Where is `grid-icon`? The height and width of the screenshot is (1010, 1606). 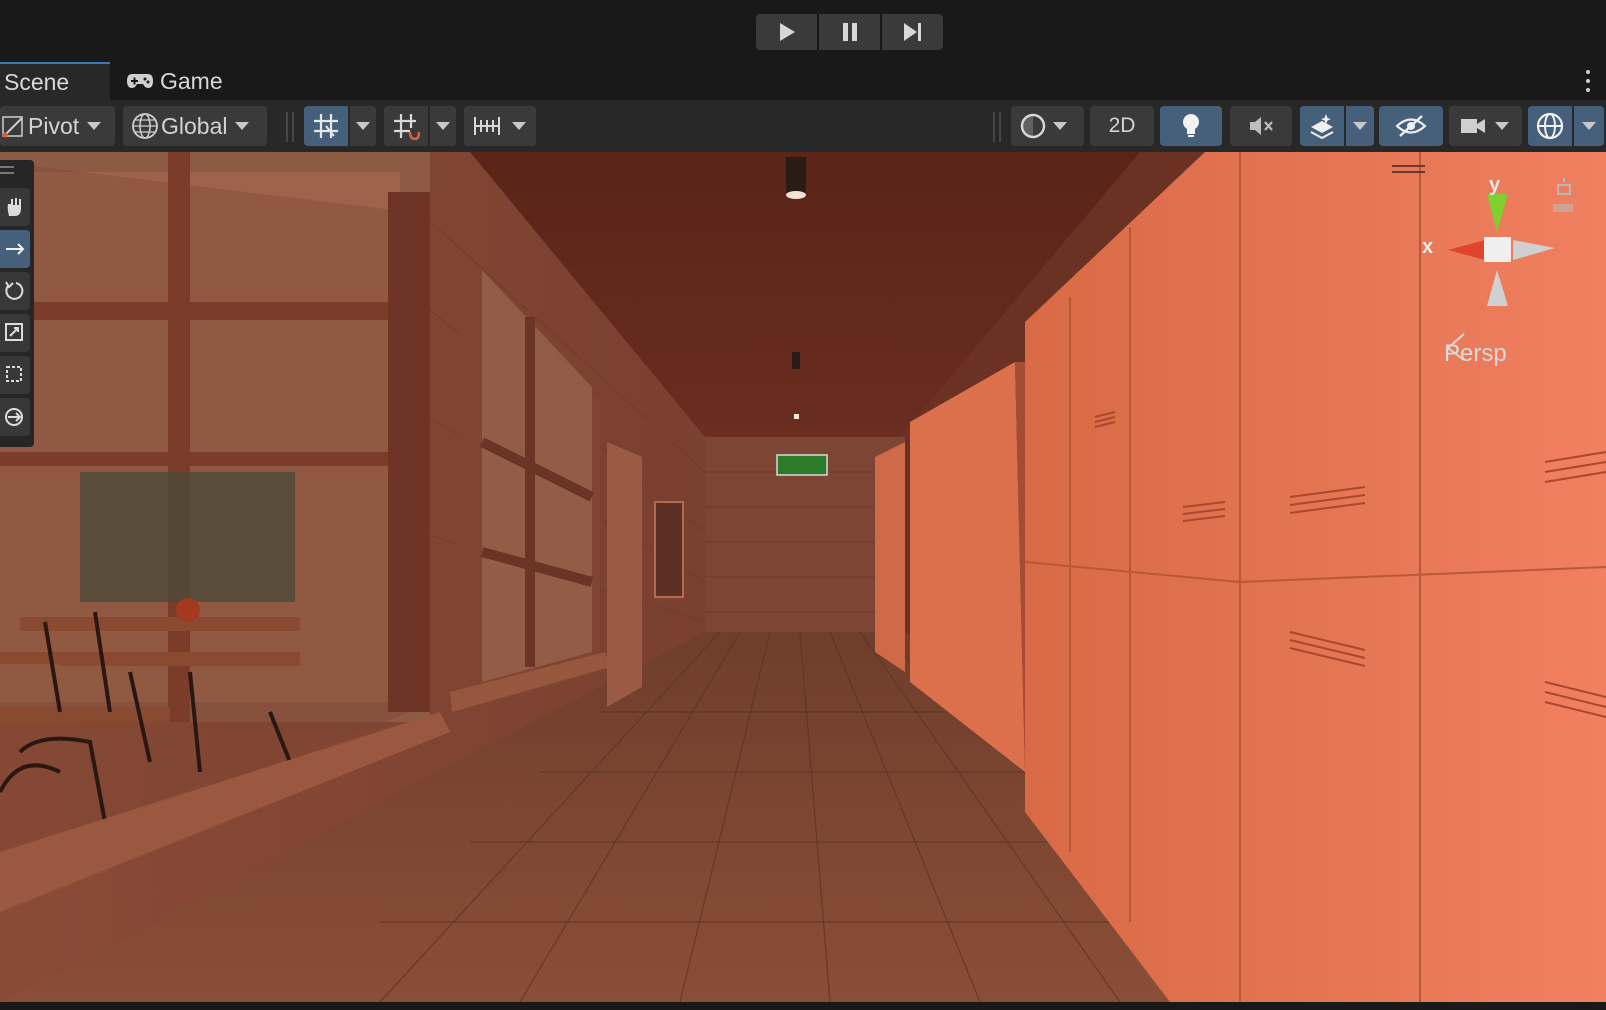 grid-icon is located at coordinates (326, 126).